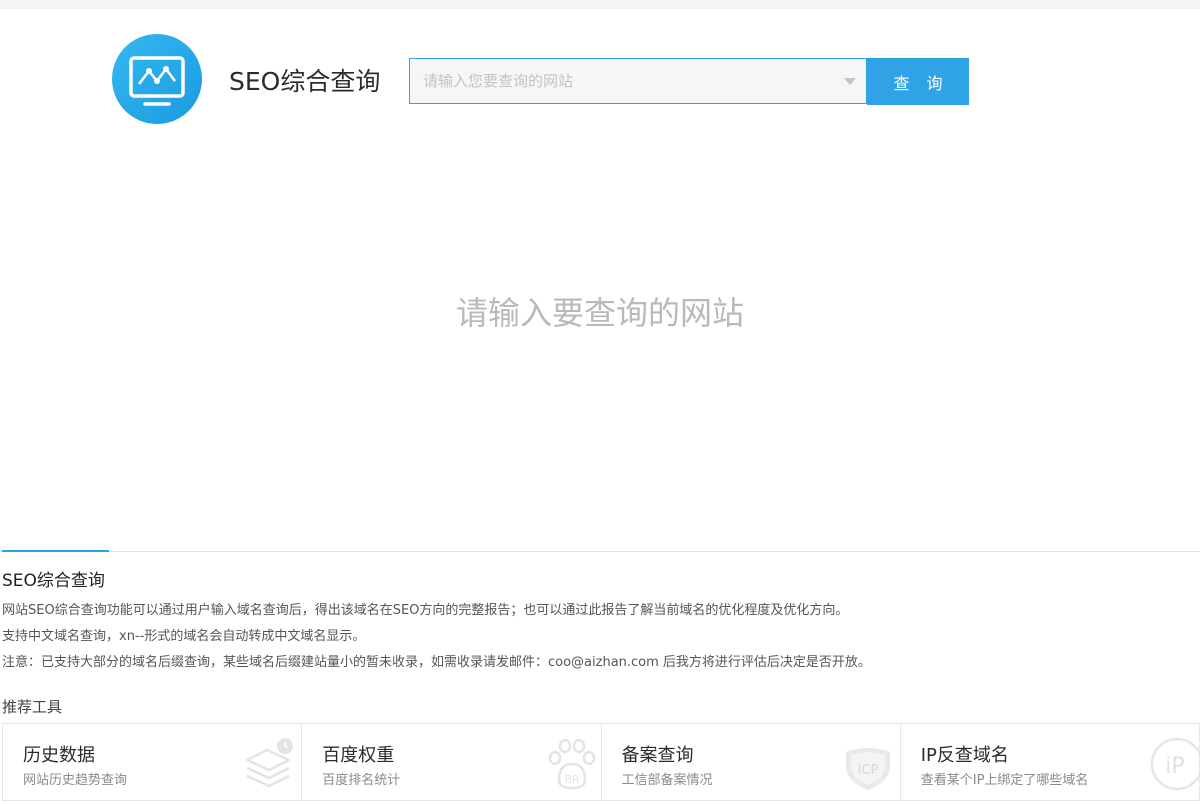 The width and height of the screenshot is (1200, 804). I want to click on description-line: 支持中文域名查询，xn--形式的域名会自动转成中文域名显示。, so click(184, 636).